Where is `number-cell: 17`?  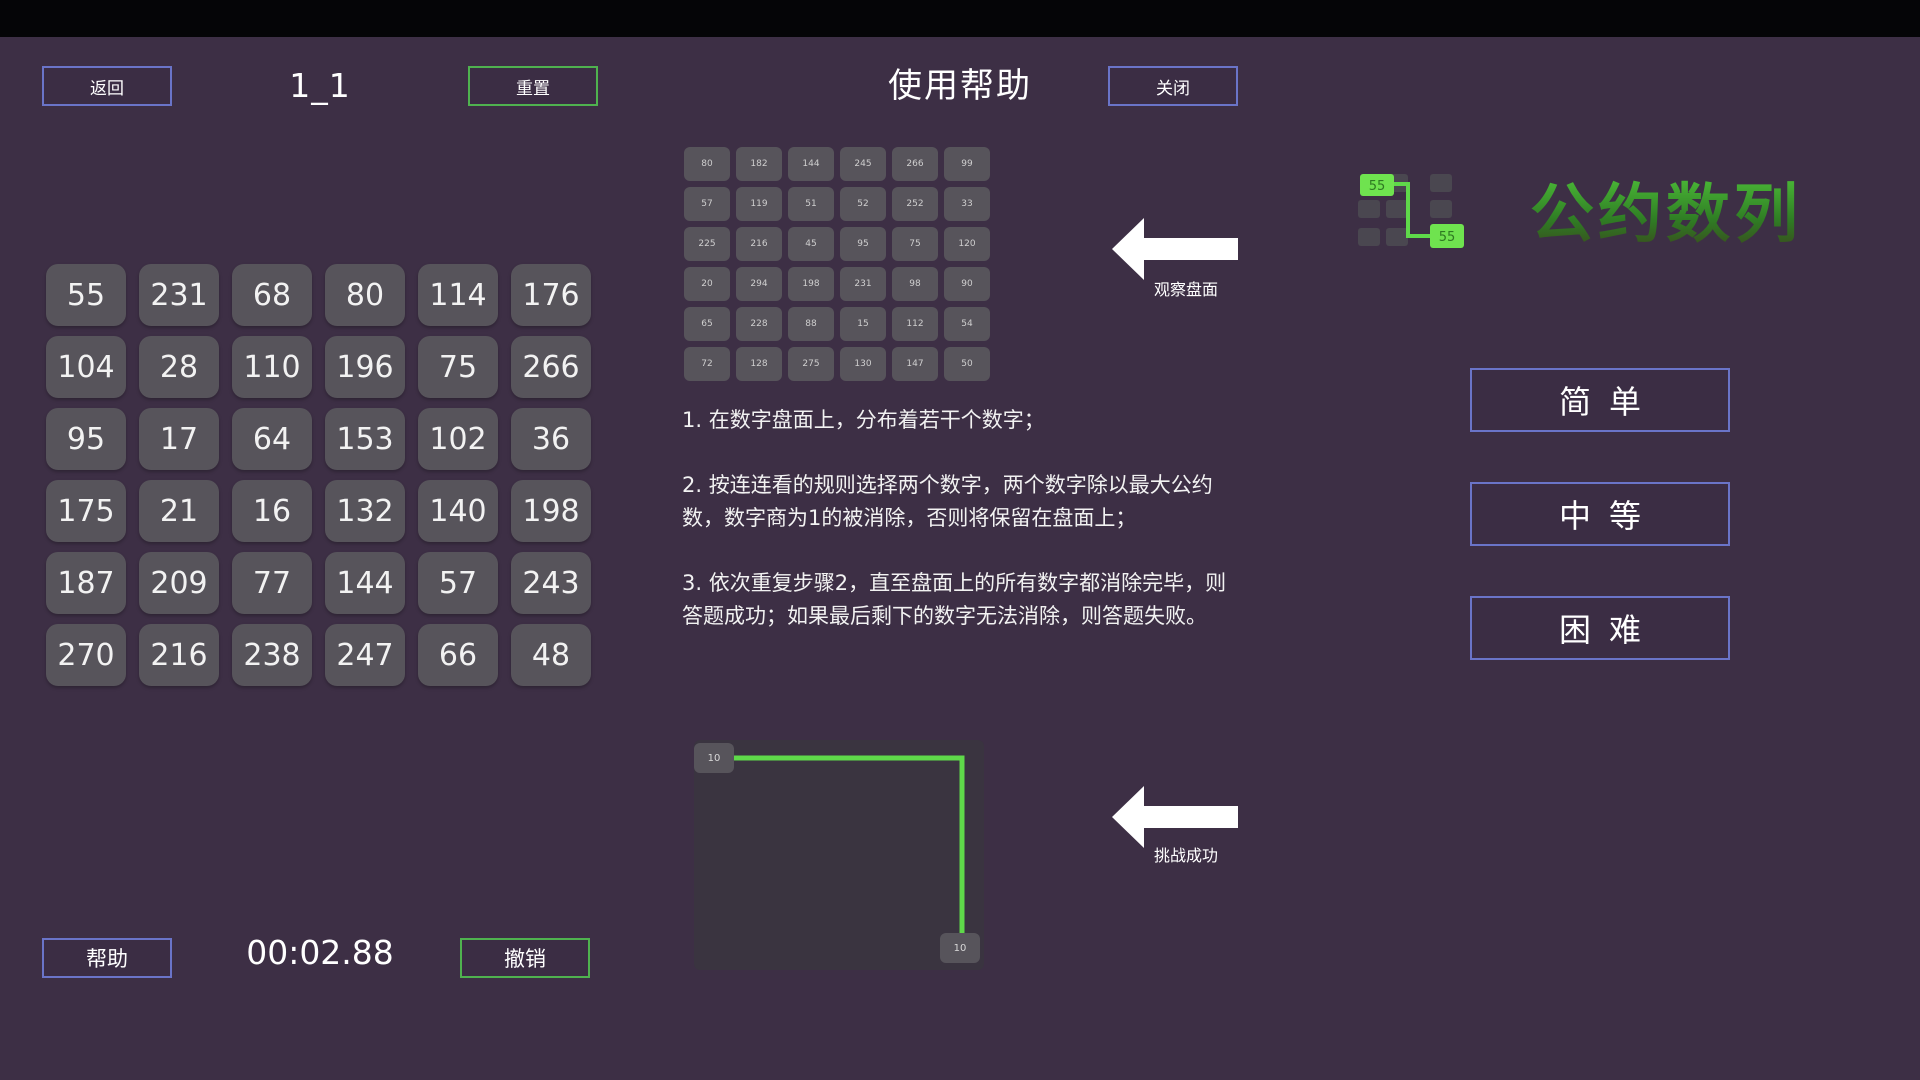 number-cell: 17 is located at coordinates (179, 439).